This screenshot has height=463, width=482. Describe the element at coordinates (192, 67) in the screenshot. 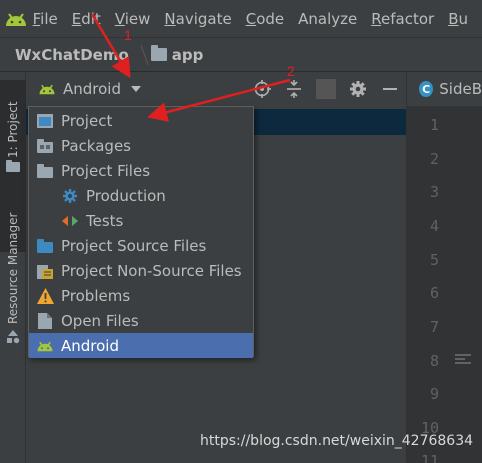

I see `annotation-overlay: 1 2` at that location.